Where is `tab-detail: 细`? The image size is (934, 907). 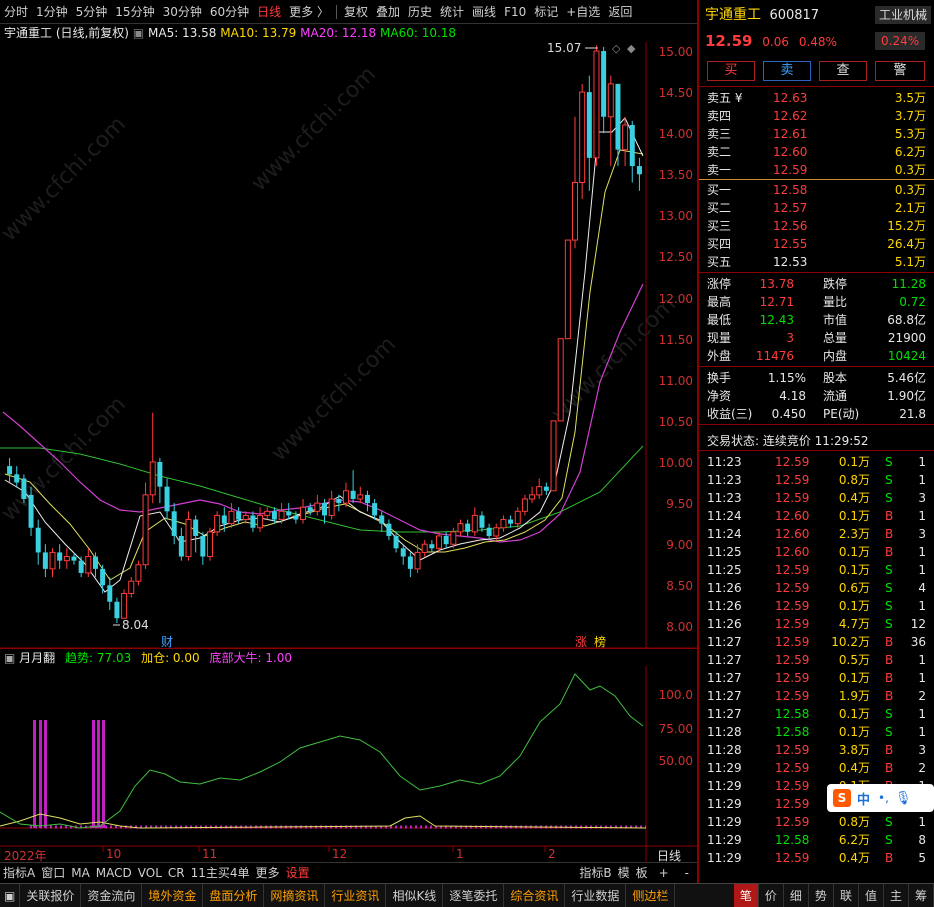
tab-detail: 细 is located at coordinates (796, 895).